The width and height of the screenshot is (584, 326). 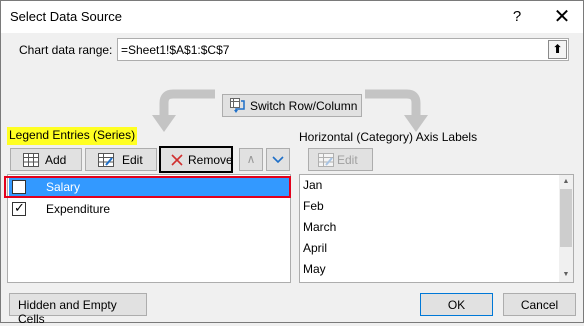 I want to click on curved-arrow-right-icon, so click(x=396, y=110).